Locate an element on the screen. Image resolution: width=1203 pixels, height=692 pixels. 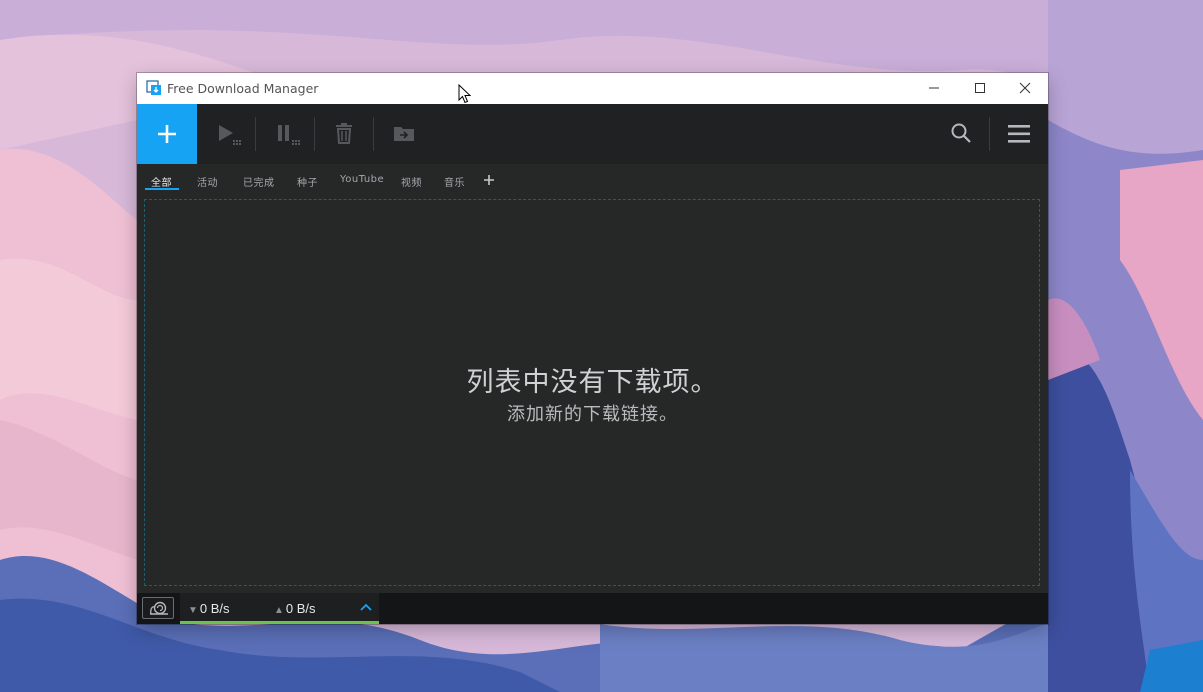
active-tab-indicator is located at coordinates (162, 189).